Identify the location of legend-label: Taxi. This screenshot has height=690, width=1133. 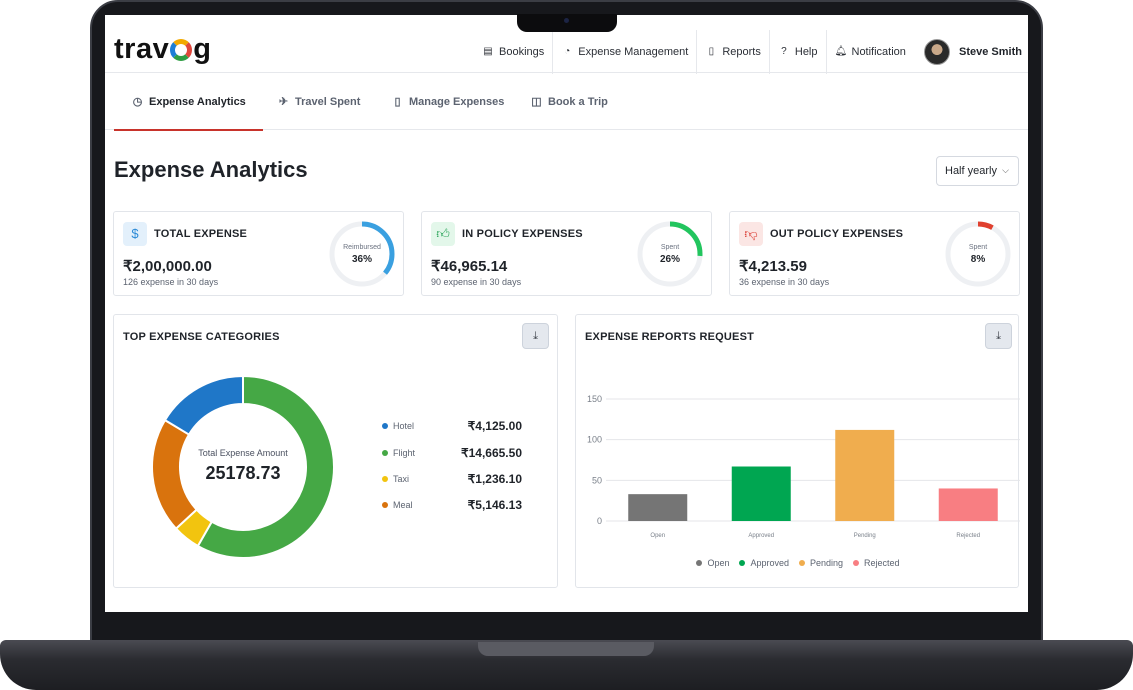
(401, 479).